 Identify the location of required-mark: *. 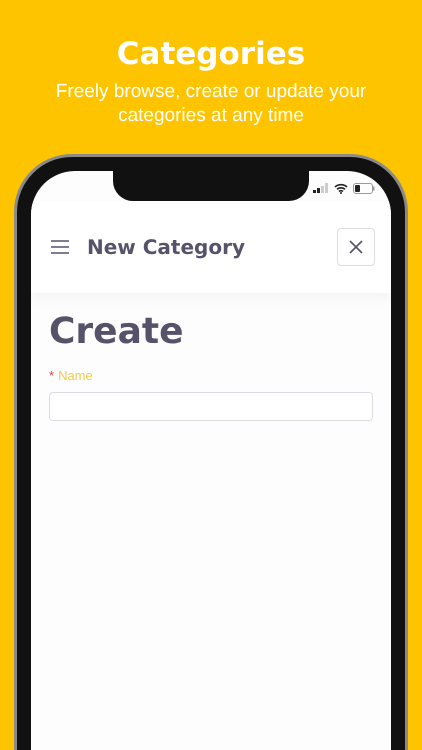
(51, 375).